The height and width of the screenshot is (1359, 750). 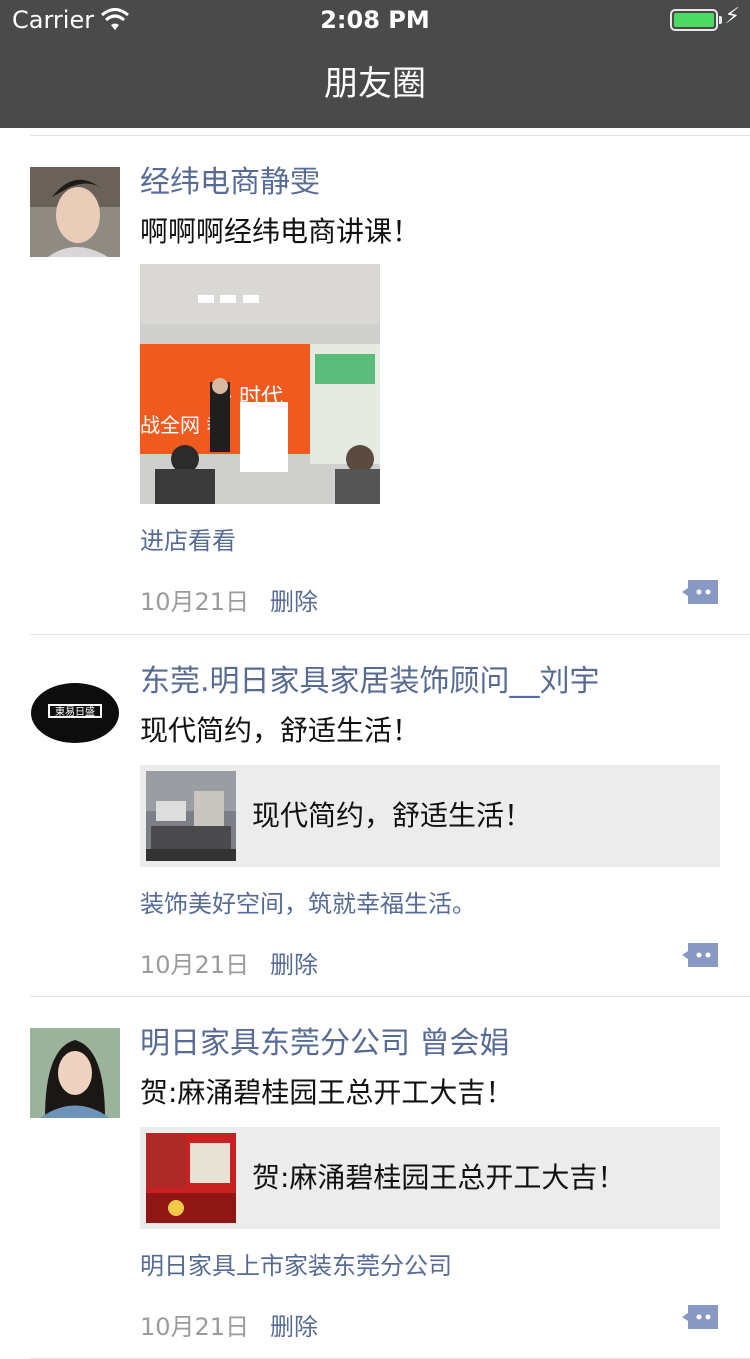 I want to click on shared-link-card: 现代简约，舒适生活！, so click(x=430, y=816).